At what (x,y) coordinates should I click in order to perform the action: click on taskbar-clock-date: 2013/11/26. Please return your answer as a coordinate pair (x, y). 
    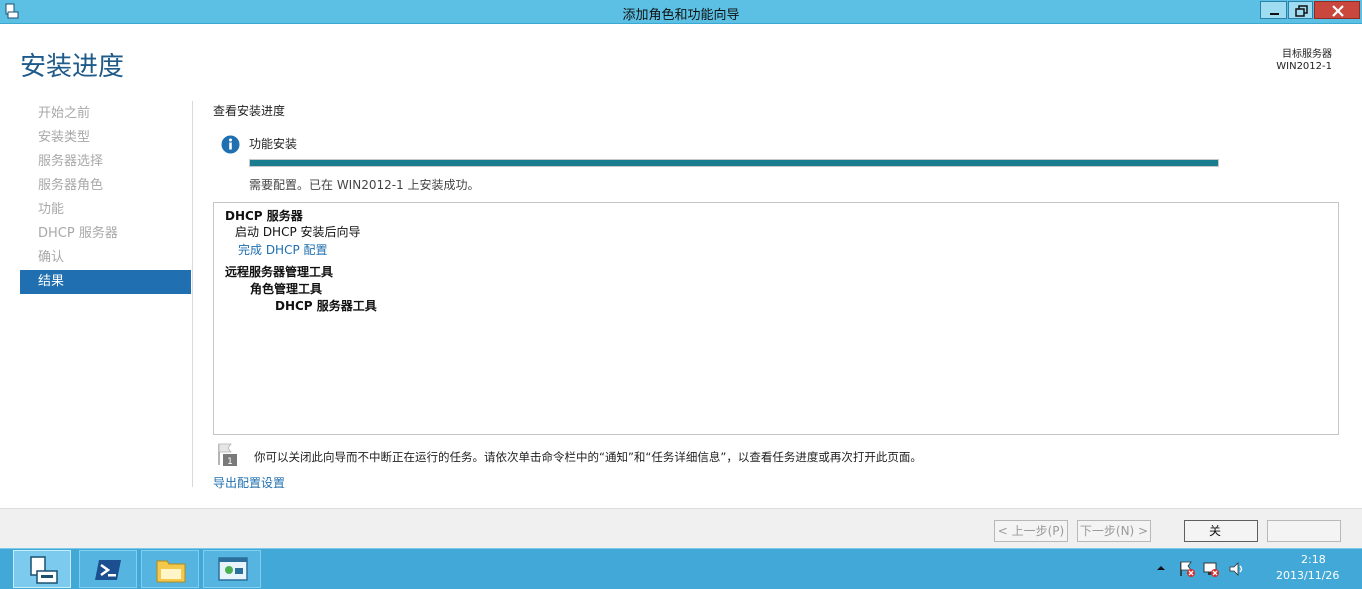
    Looking at the image, I should click on (1307, 575).